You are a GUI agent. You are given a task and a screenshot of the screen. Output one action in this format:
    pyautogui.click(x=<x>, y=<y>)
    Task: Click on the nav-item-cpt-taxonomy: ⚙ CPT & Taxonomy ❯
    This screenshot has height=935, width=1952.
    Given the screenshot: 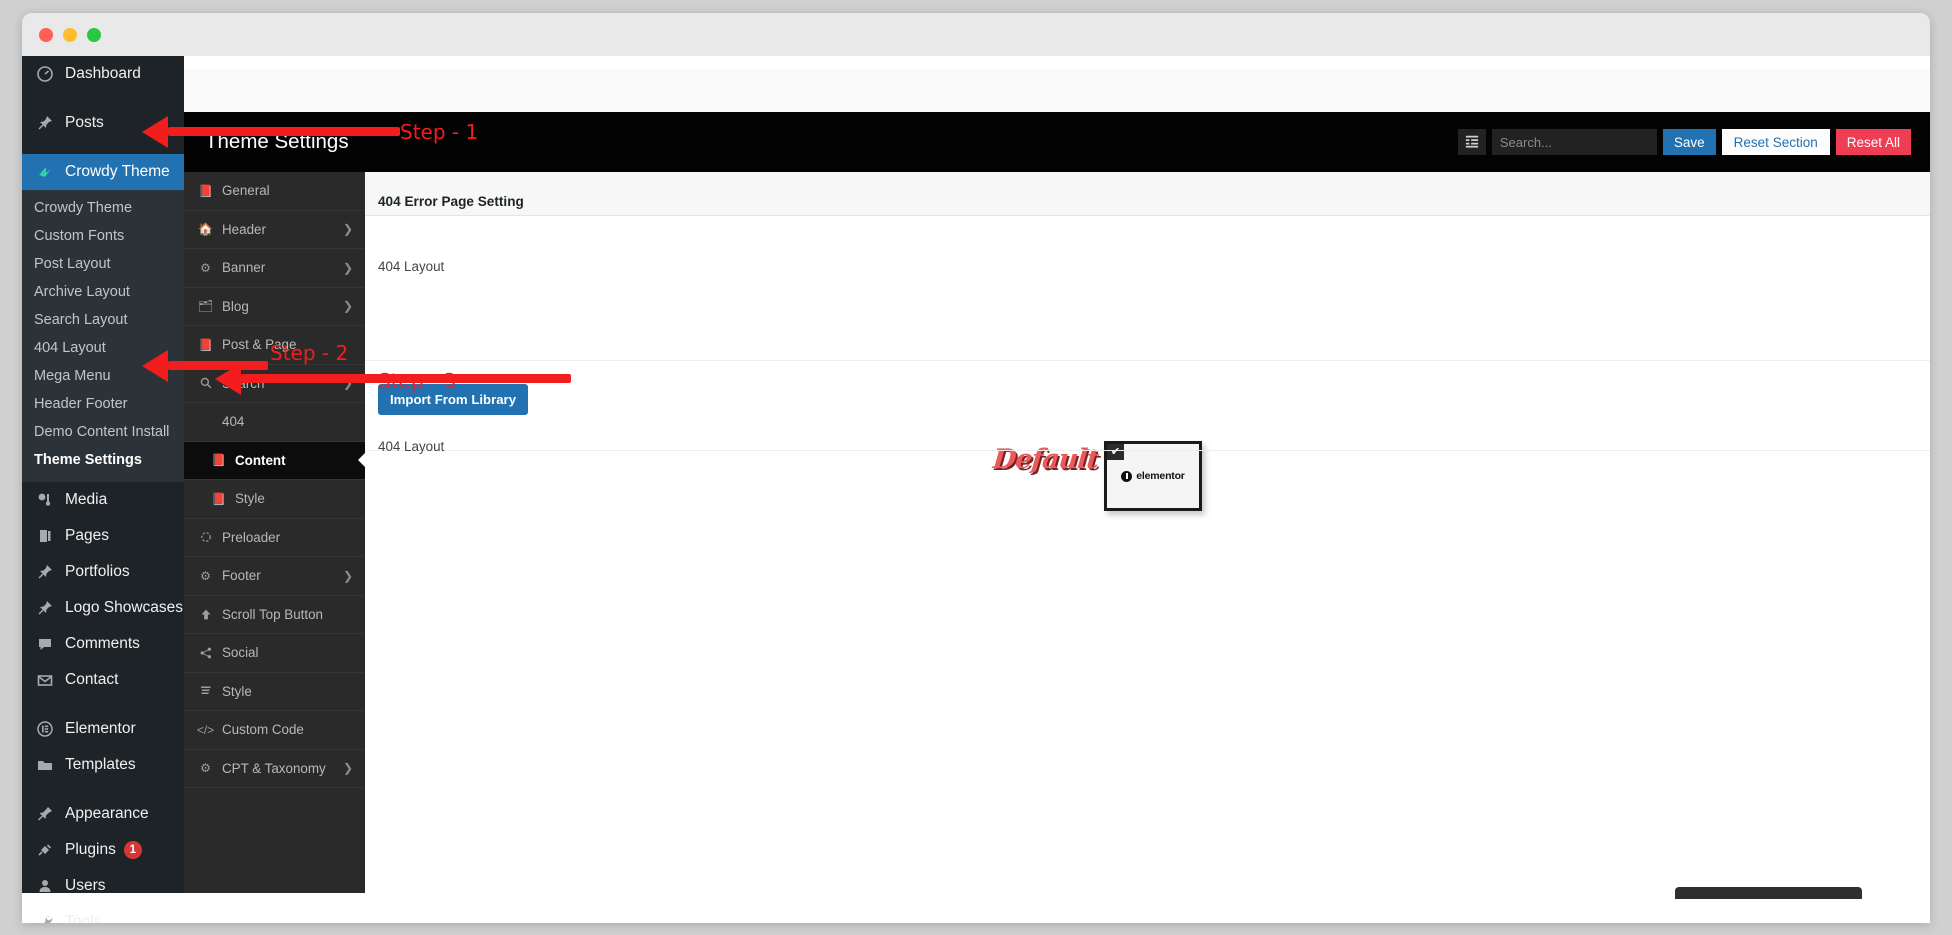 What is the action you would take?
    pyautogui.click(x=274, y=769)
    